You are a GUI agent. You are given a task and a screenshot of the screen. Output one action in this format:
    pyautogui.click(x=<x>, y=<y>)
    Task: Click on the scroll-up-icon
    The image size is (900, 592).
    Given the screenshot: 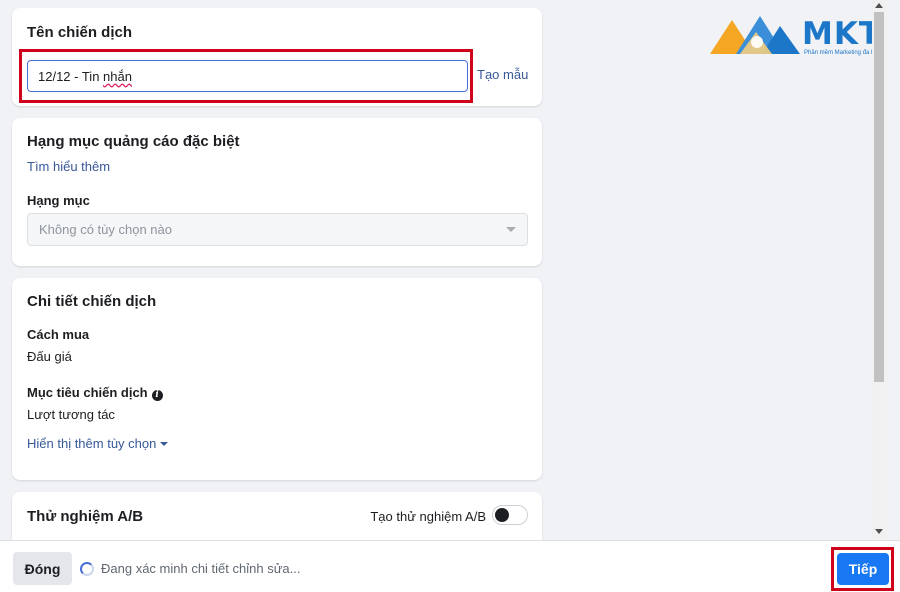 What is the action you would take?
    pyautogui.click(x=879, y=5)
    